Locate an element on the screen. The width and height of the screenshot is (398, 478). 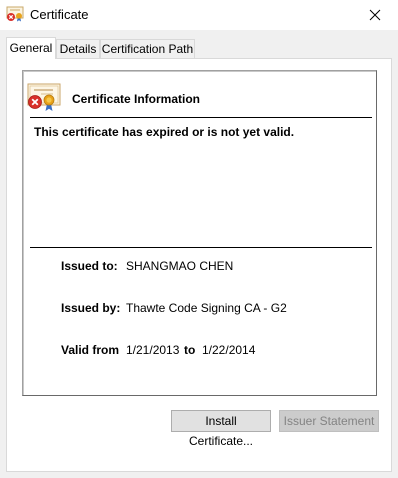
close-button is located at coordinates (375, 15).